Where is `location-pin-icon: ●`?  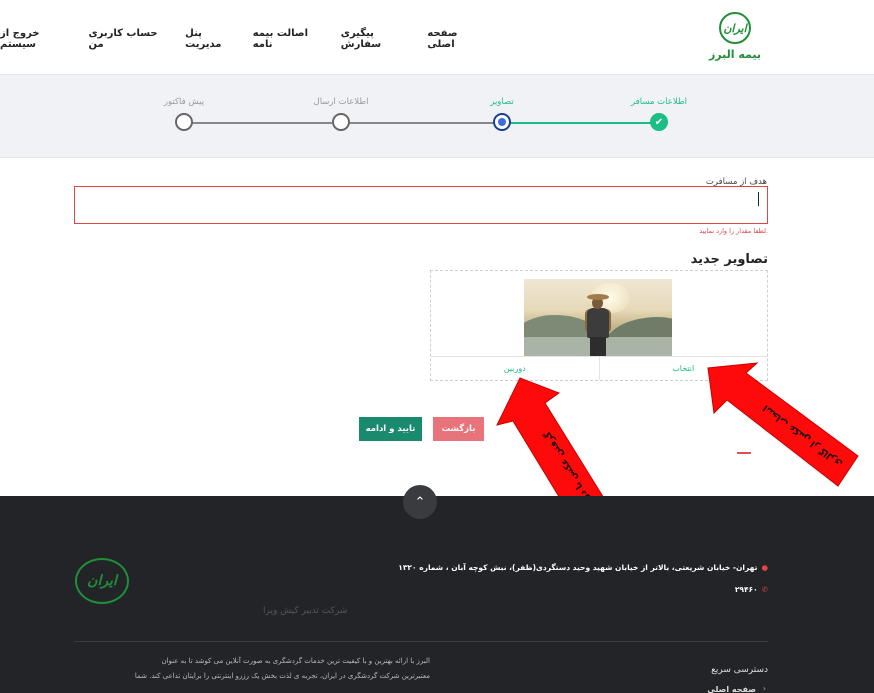
location-pin-icon: ● is located at coordinates (764, 567).